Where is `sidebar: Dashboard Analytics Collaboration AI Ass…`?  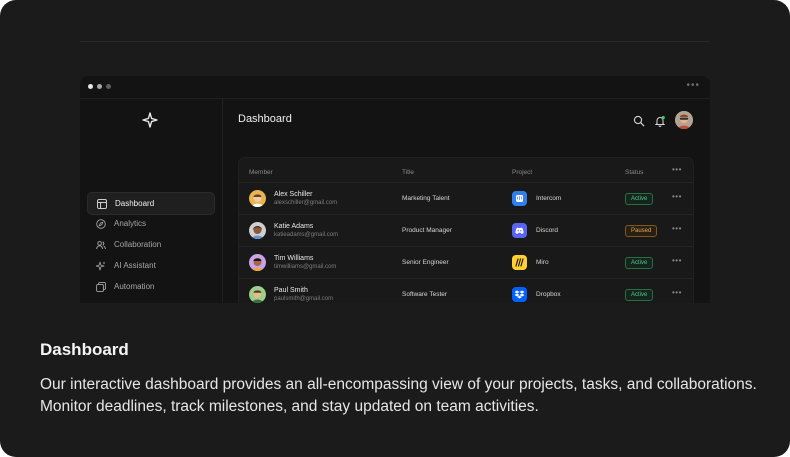
sidebar: Dashboard Analytics Collaboration AI Ass… is located at coordinates (151, 200).